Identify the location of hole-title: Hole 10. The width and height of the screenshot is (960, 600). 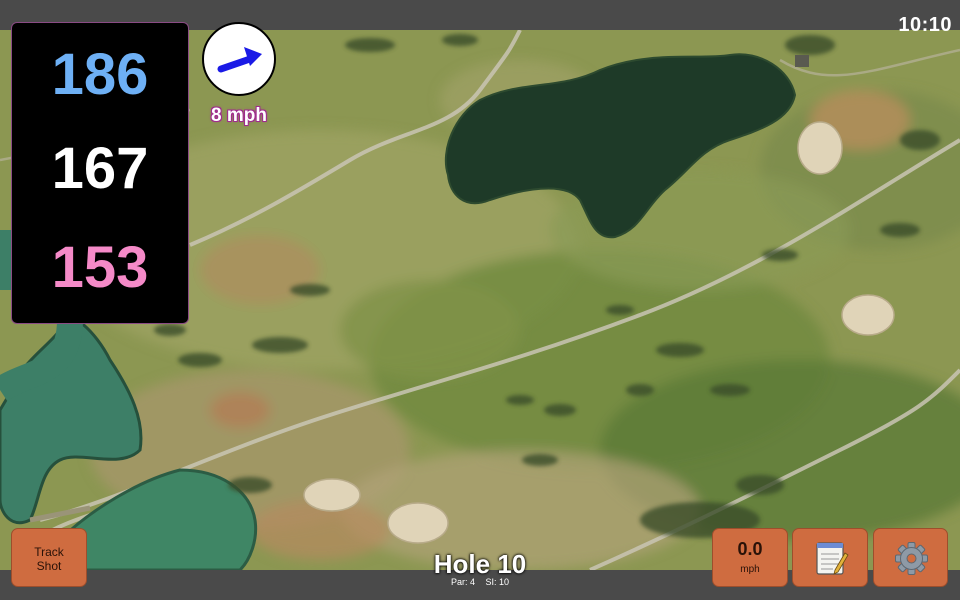
(480, 564).